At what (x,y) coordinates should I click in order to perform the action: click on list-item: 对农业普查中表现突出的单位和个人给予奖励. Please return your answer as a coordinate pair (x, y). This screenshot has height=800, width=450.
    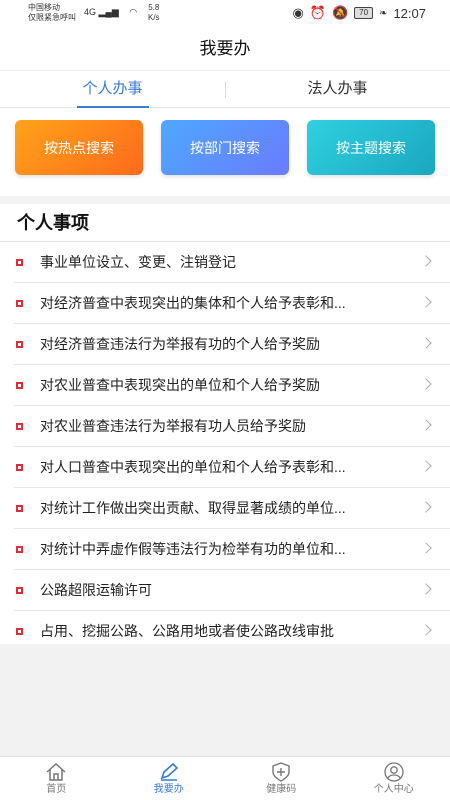
    Looking at the image, I should click on (232, 385).